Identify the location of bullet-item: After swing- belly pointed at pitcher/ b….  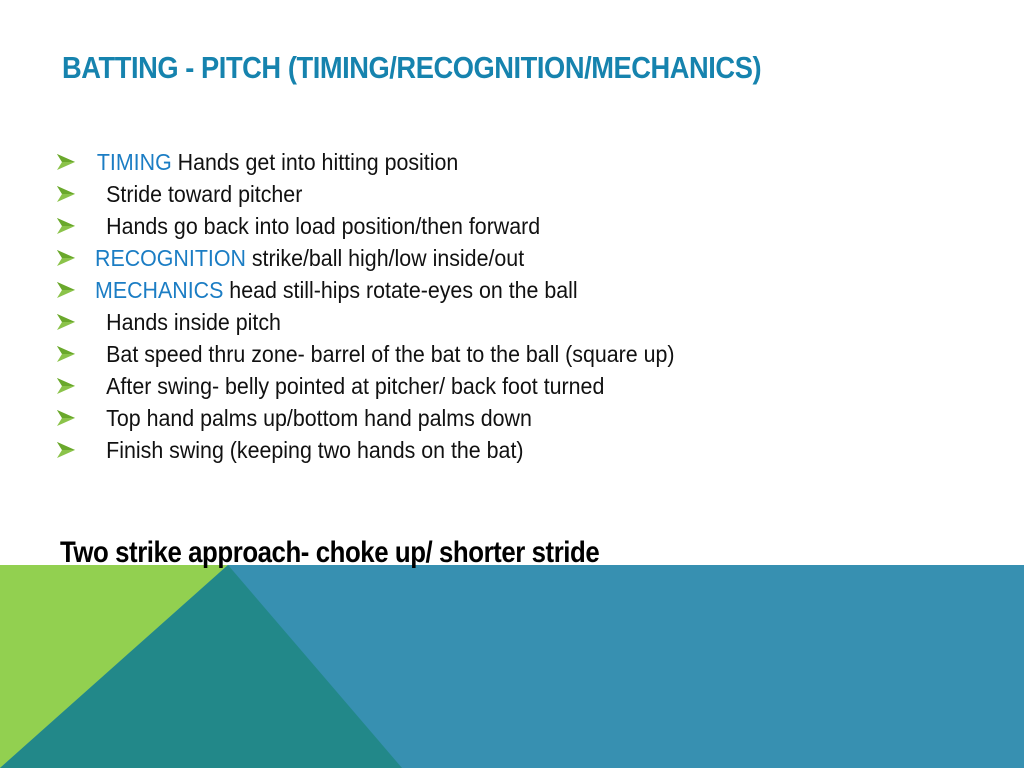
(386, 386).